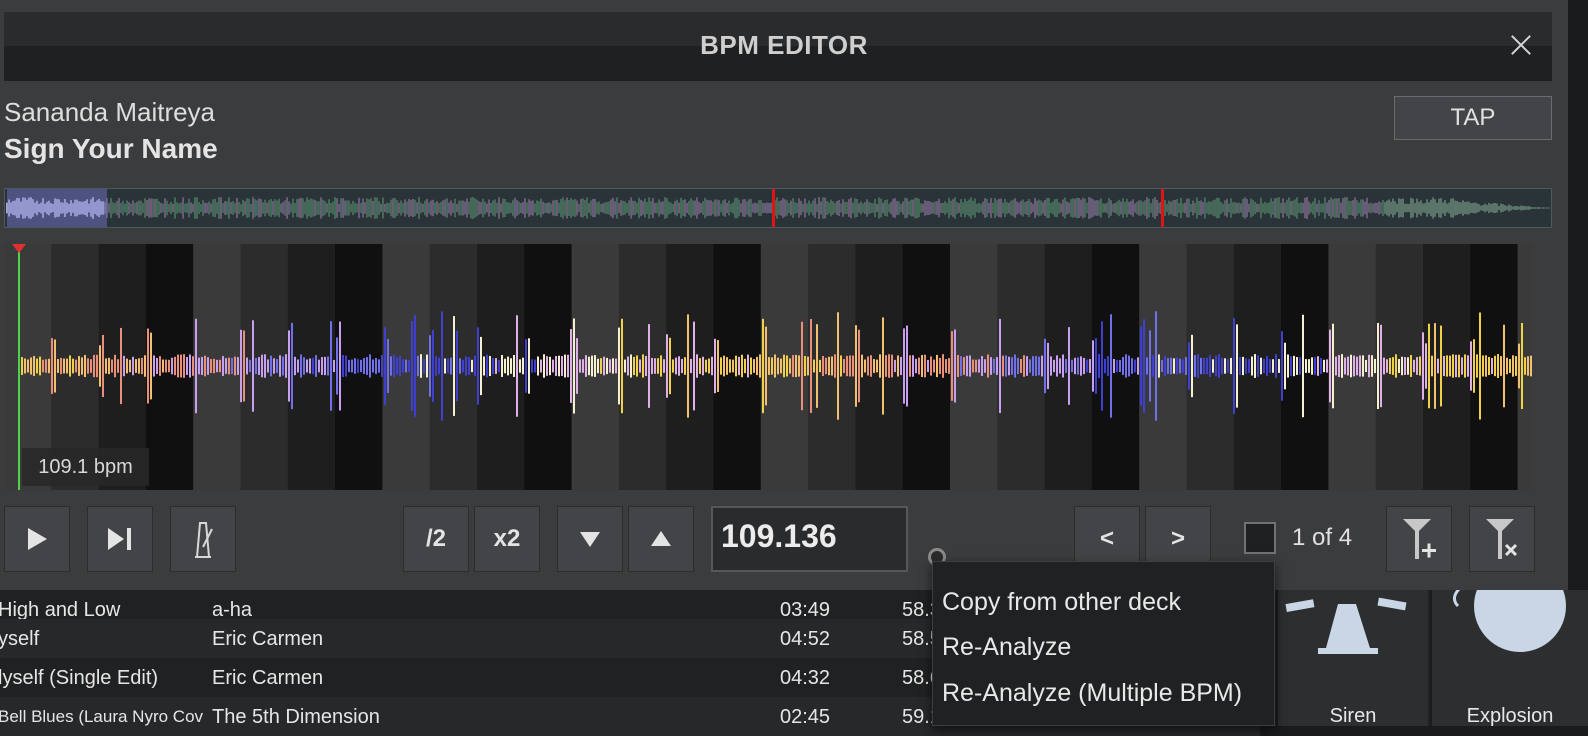 This screenshot has width=1588, height=736. I want to click on overview-waveform, so click(778, 208).